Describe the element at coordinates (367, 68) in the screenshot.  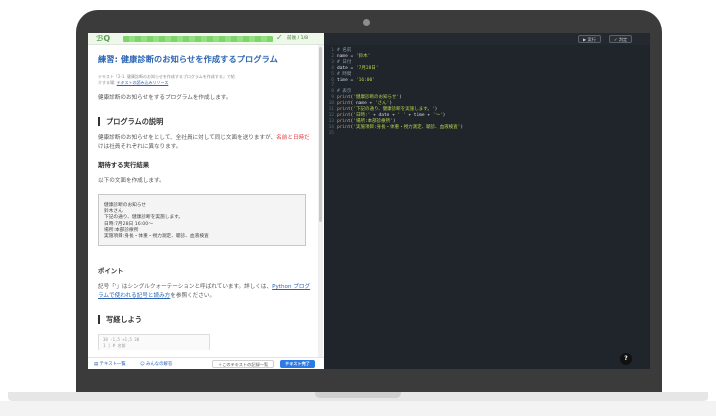
I see `code-token: '7月28日'` at that location.